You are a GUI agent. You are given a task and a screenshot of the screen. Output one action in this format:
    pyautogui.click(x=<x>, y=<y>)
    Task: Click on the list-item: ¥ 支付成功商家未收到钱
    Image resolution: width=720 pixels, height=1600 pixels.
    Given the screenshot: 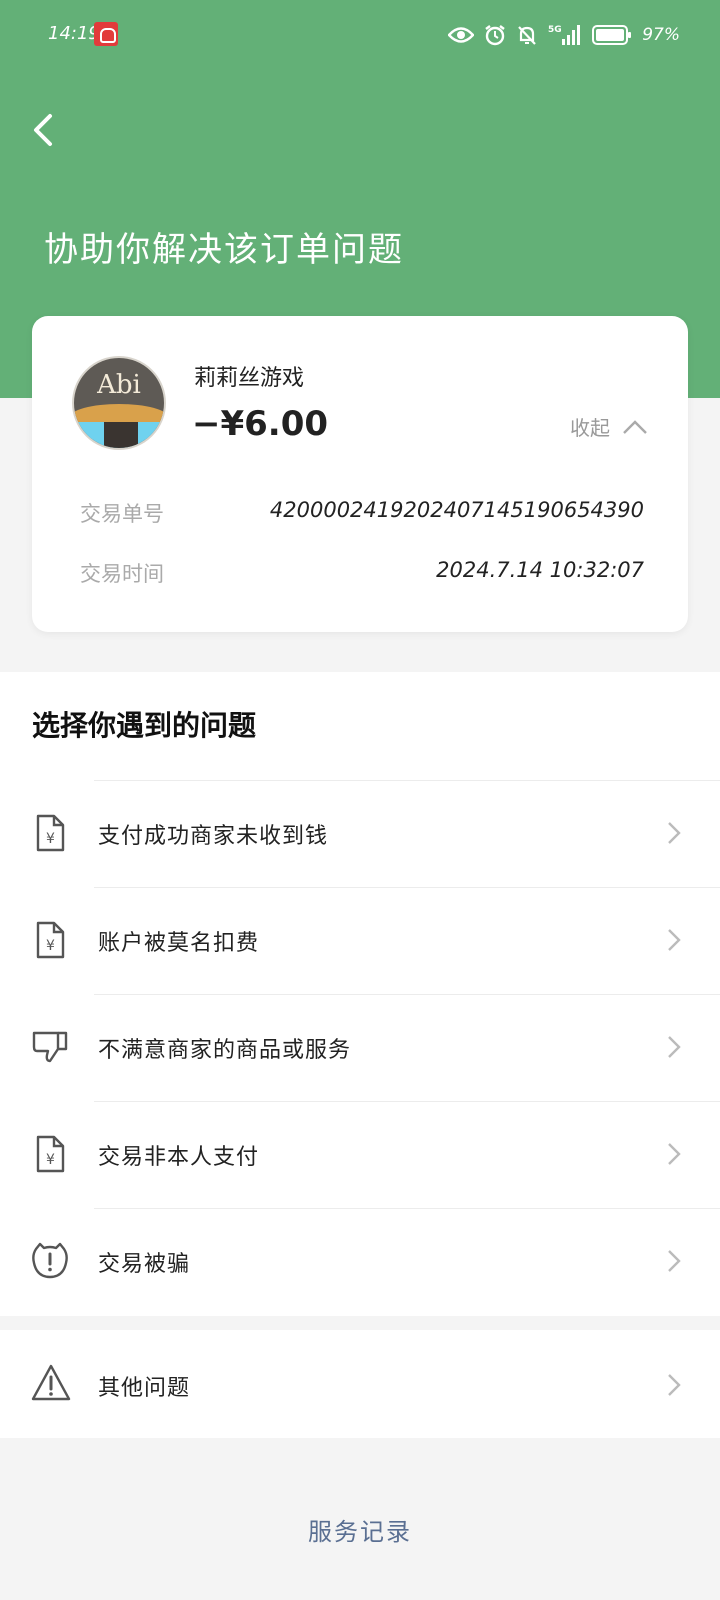 What is the action you would take?
    pyautogui.click(x=360, y=833)
    